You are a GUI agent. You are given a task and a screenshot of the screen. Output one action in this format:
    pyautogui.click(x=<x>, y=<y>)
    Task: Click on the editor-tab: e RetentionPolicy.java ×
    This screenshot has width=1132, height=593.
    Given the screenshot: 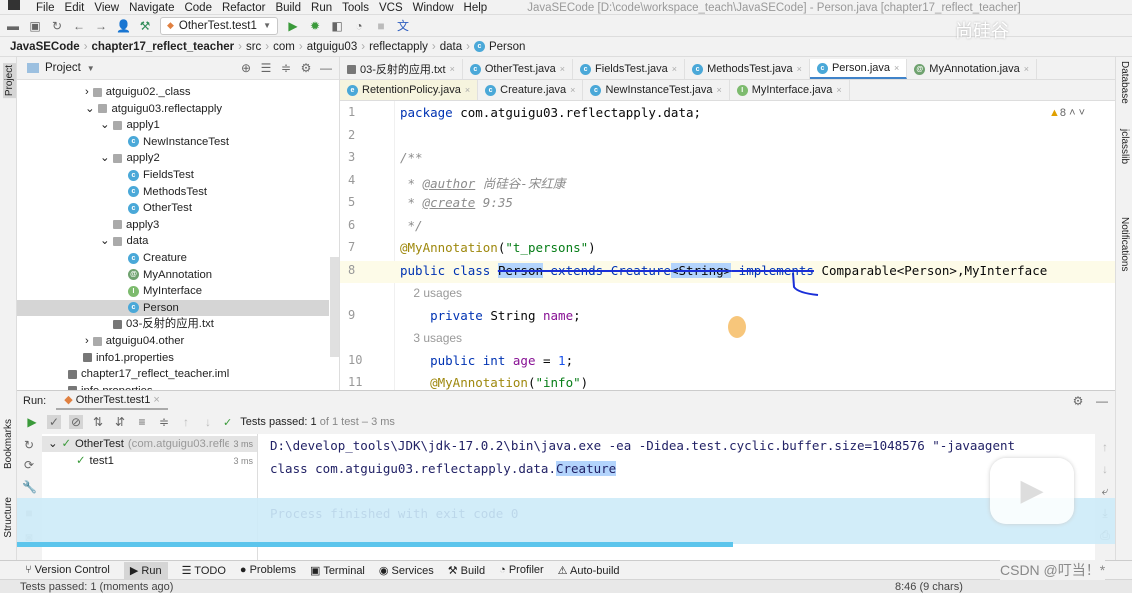 What is the action you would take?
    pyautogui.click(x=409, y=90)
    